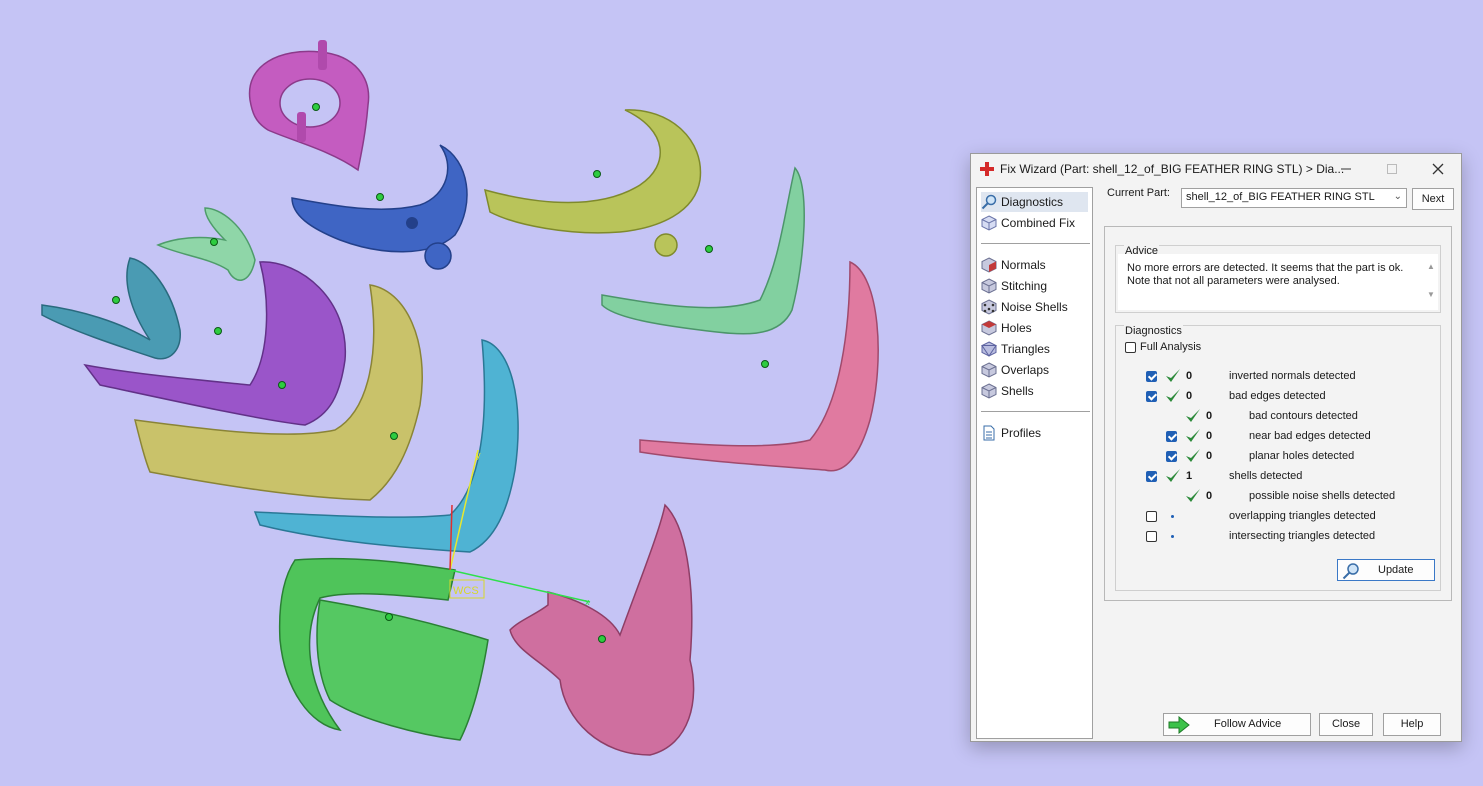 Image resolution: width=1483 pixels, height=786 pixels. I want to click on nav-item-shells: Shells, so click(1034, 391).